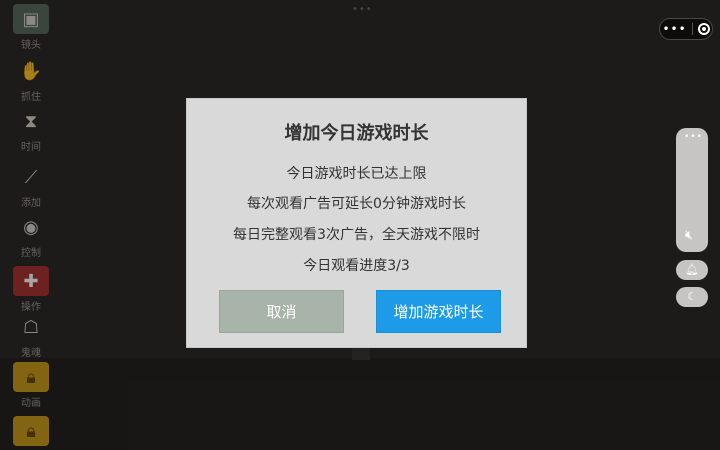 This screenshot has width=720, height=450. What do you see at coordinates (692, 297) in the screenshot?
I see `moon-icon: ☾` at bounding box center [692, 297].